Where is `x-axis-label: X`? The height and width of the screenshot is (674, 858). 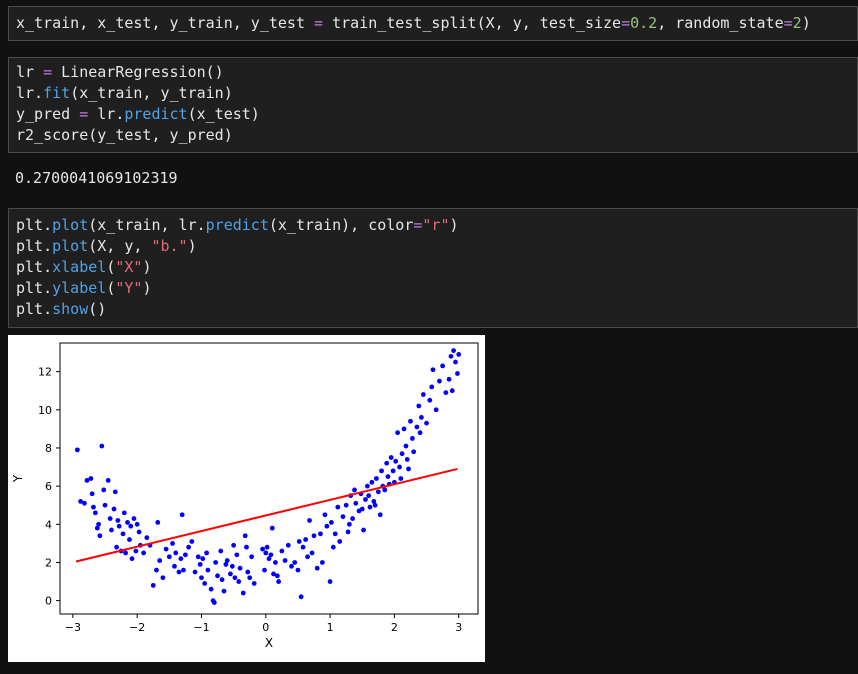
x-axis-label: X is located at coordinates (269, 643).